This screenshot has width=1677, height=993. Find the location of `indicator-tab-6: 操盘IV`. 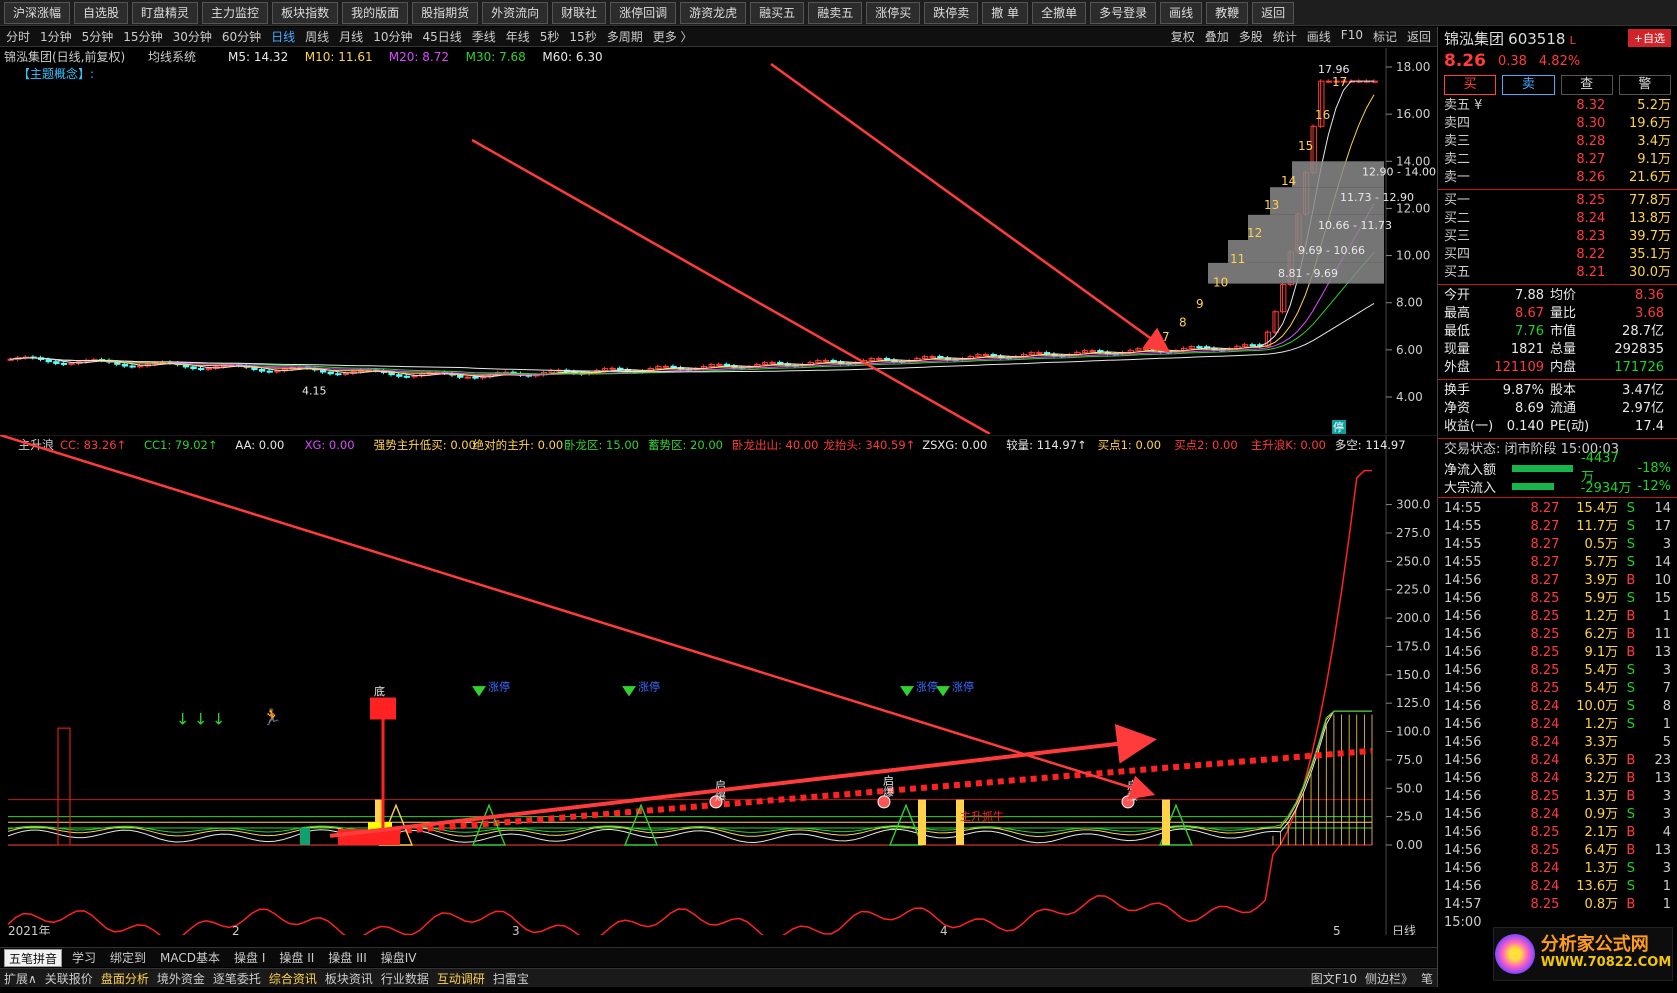

indicator-tab-6: 操盘IV is located at coordinates (399, 957).